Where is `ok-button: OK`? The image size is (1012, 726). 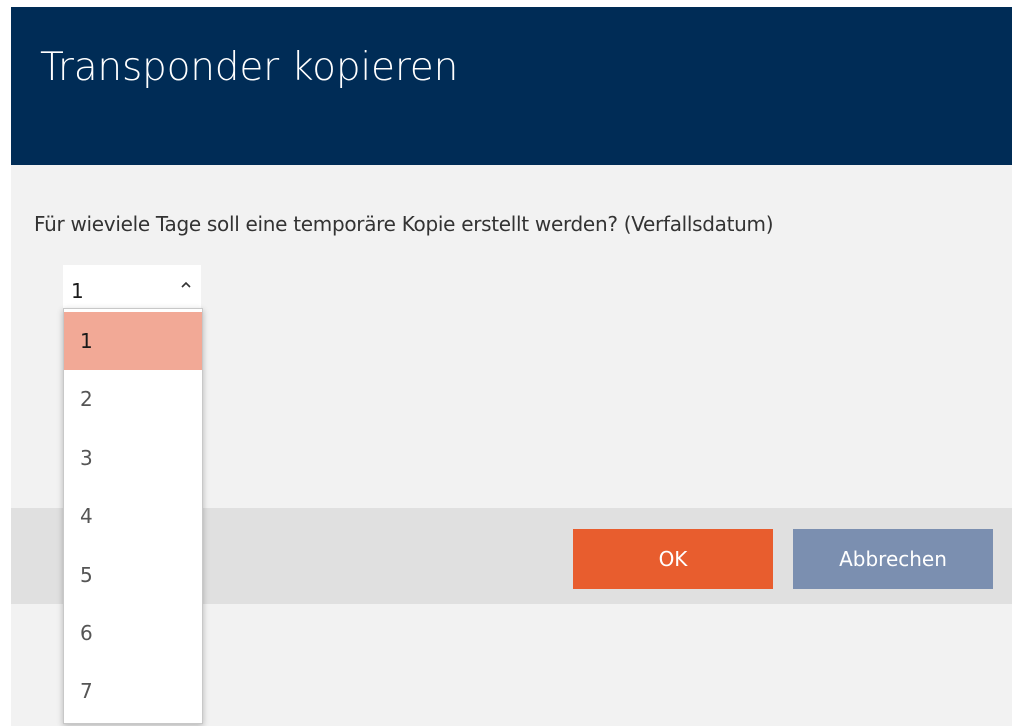
ok-button: OK is located at coordinates (673, 559).